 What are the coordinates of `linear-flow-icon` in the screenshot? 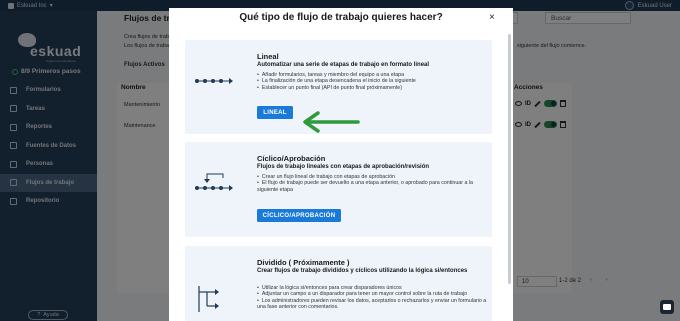 It's located at (214, 81).